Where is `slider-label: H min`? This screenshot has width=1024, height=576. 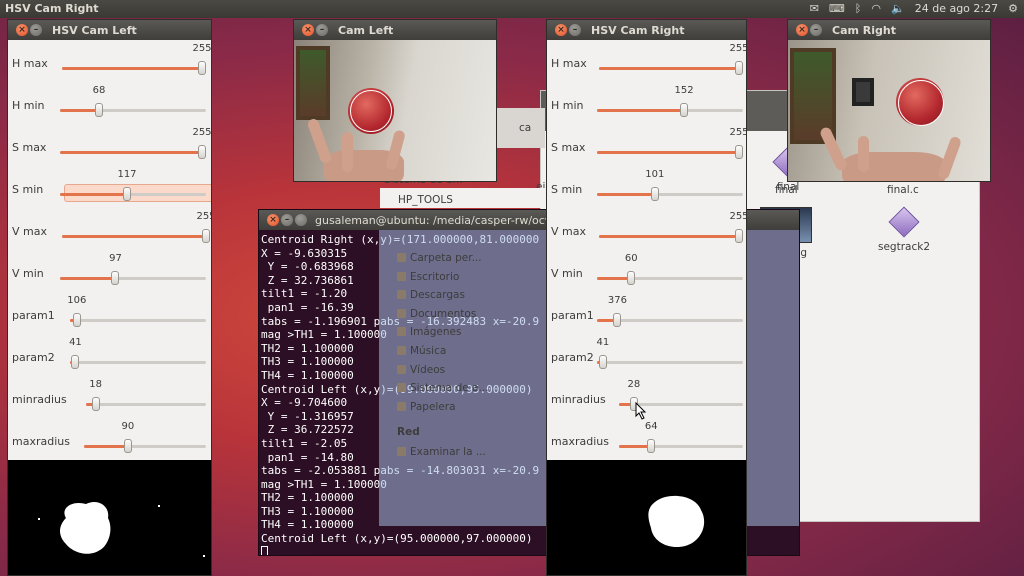 slider-label: H min is located at coordinates (567, 105).